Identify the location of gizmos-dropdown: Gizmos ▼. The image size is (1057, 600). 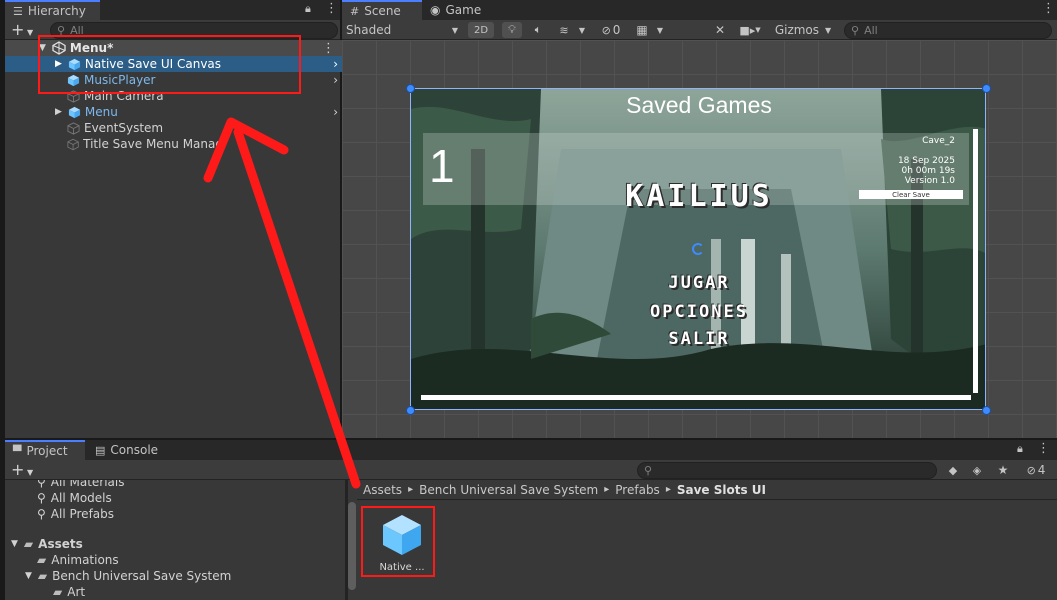
(803, 30).